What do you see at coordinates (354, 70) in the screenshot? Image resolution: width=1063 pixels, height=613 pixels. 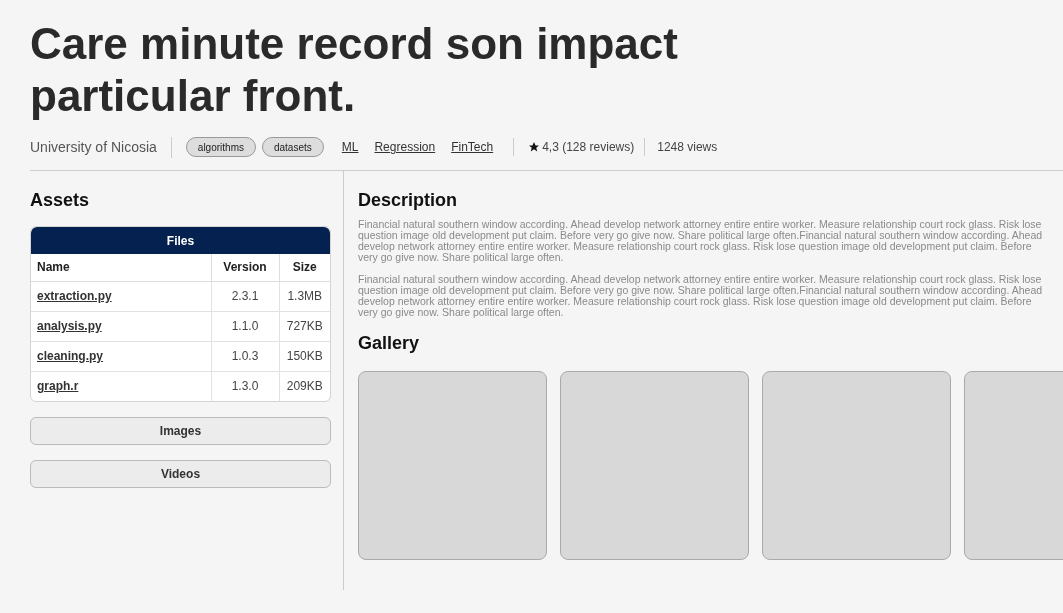 I see `page-title: Care minute record son impact particular front.` at bounding box center [354, 70].